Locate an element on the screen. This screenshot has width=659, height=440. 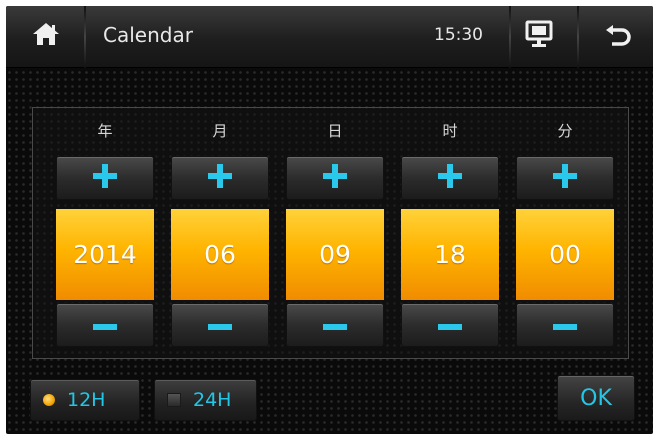
clock: 15:30 is located at coordinates (458, 35).